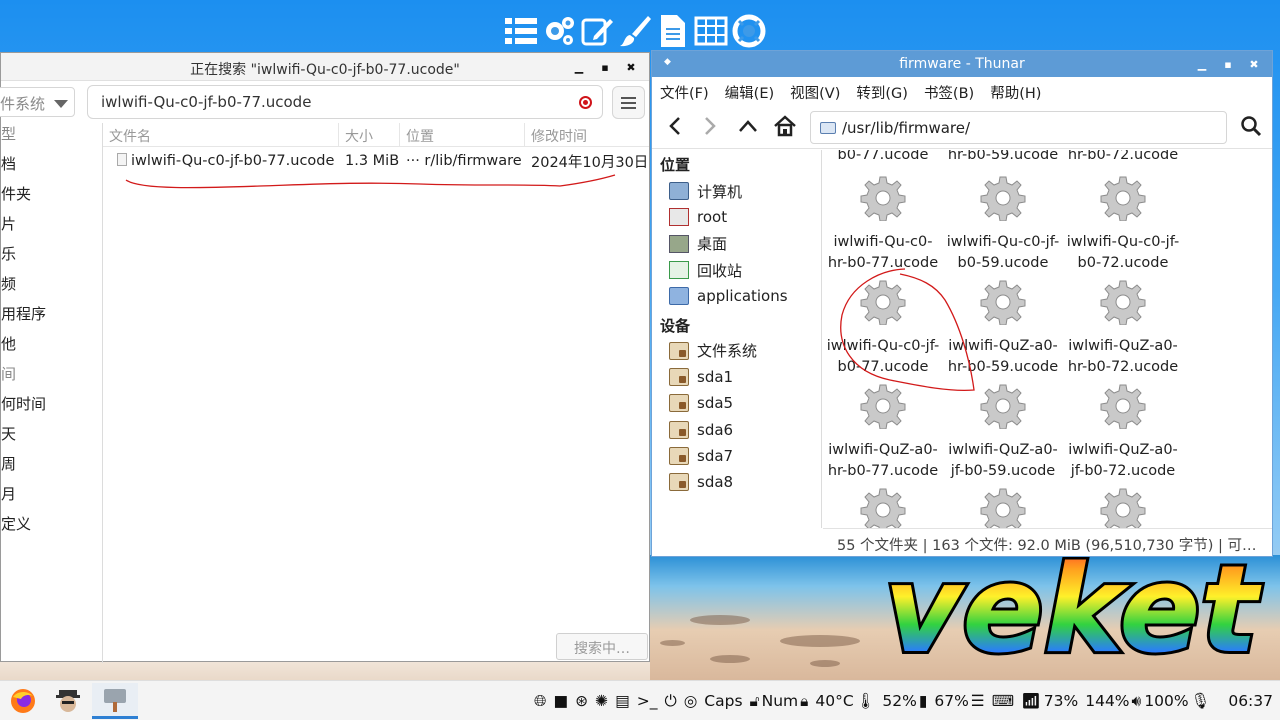 This screenshot has width=1280, height=720. I want to click on sidebar-item-sda1: sda1, so click(736, 377).